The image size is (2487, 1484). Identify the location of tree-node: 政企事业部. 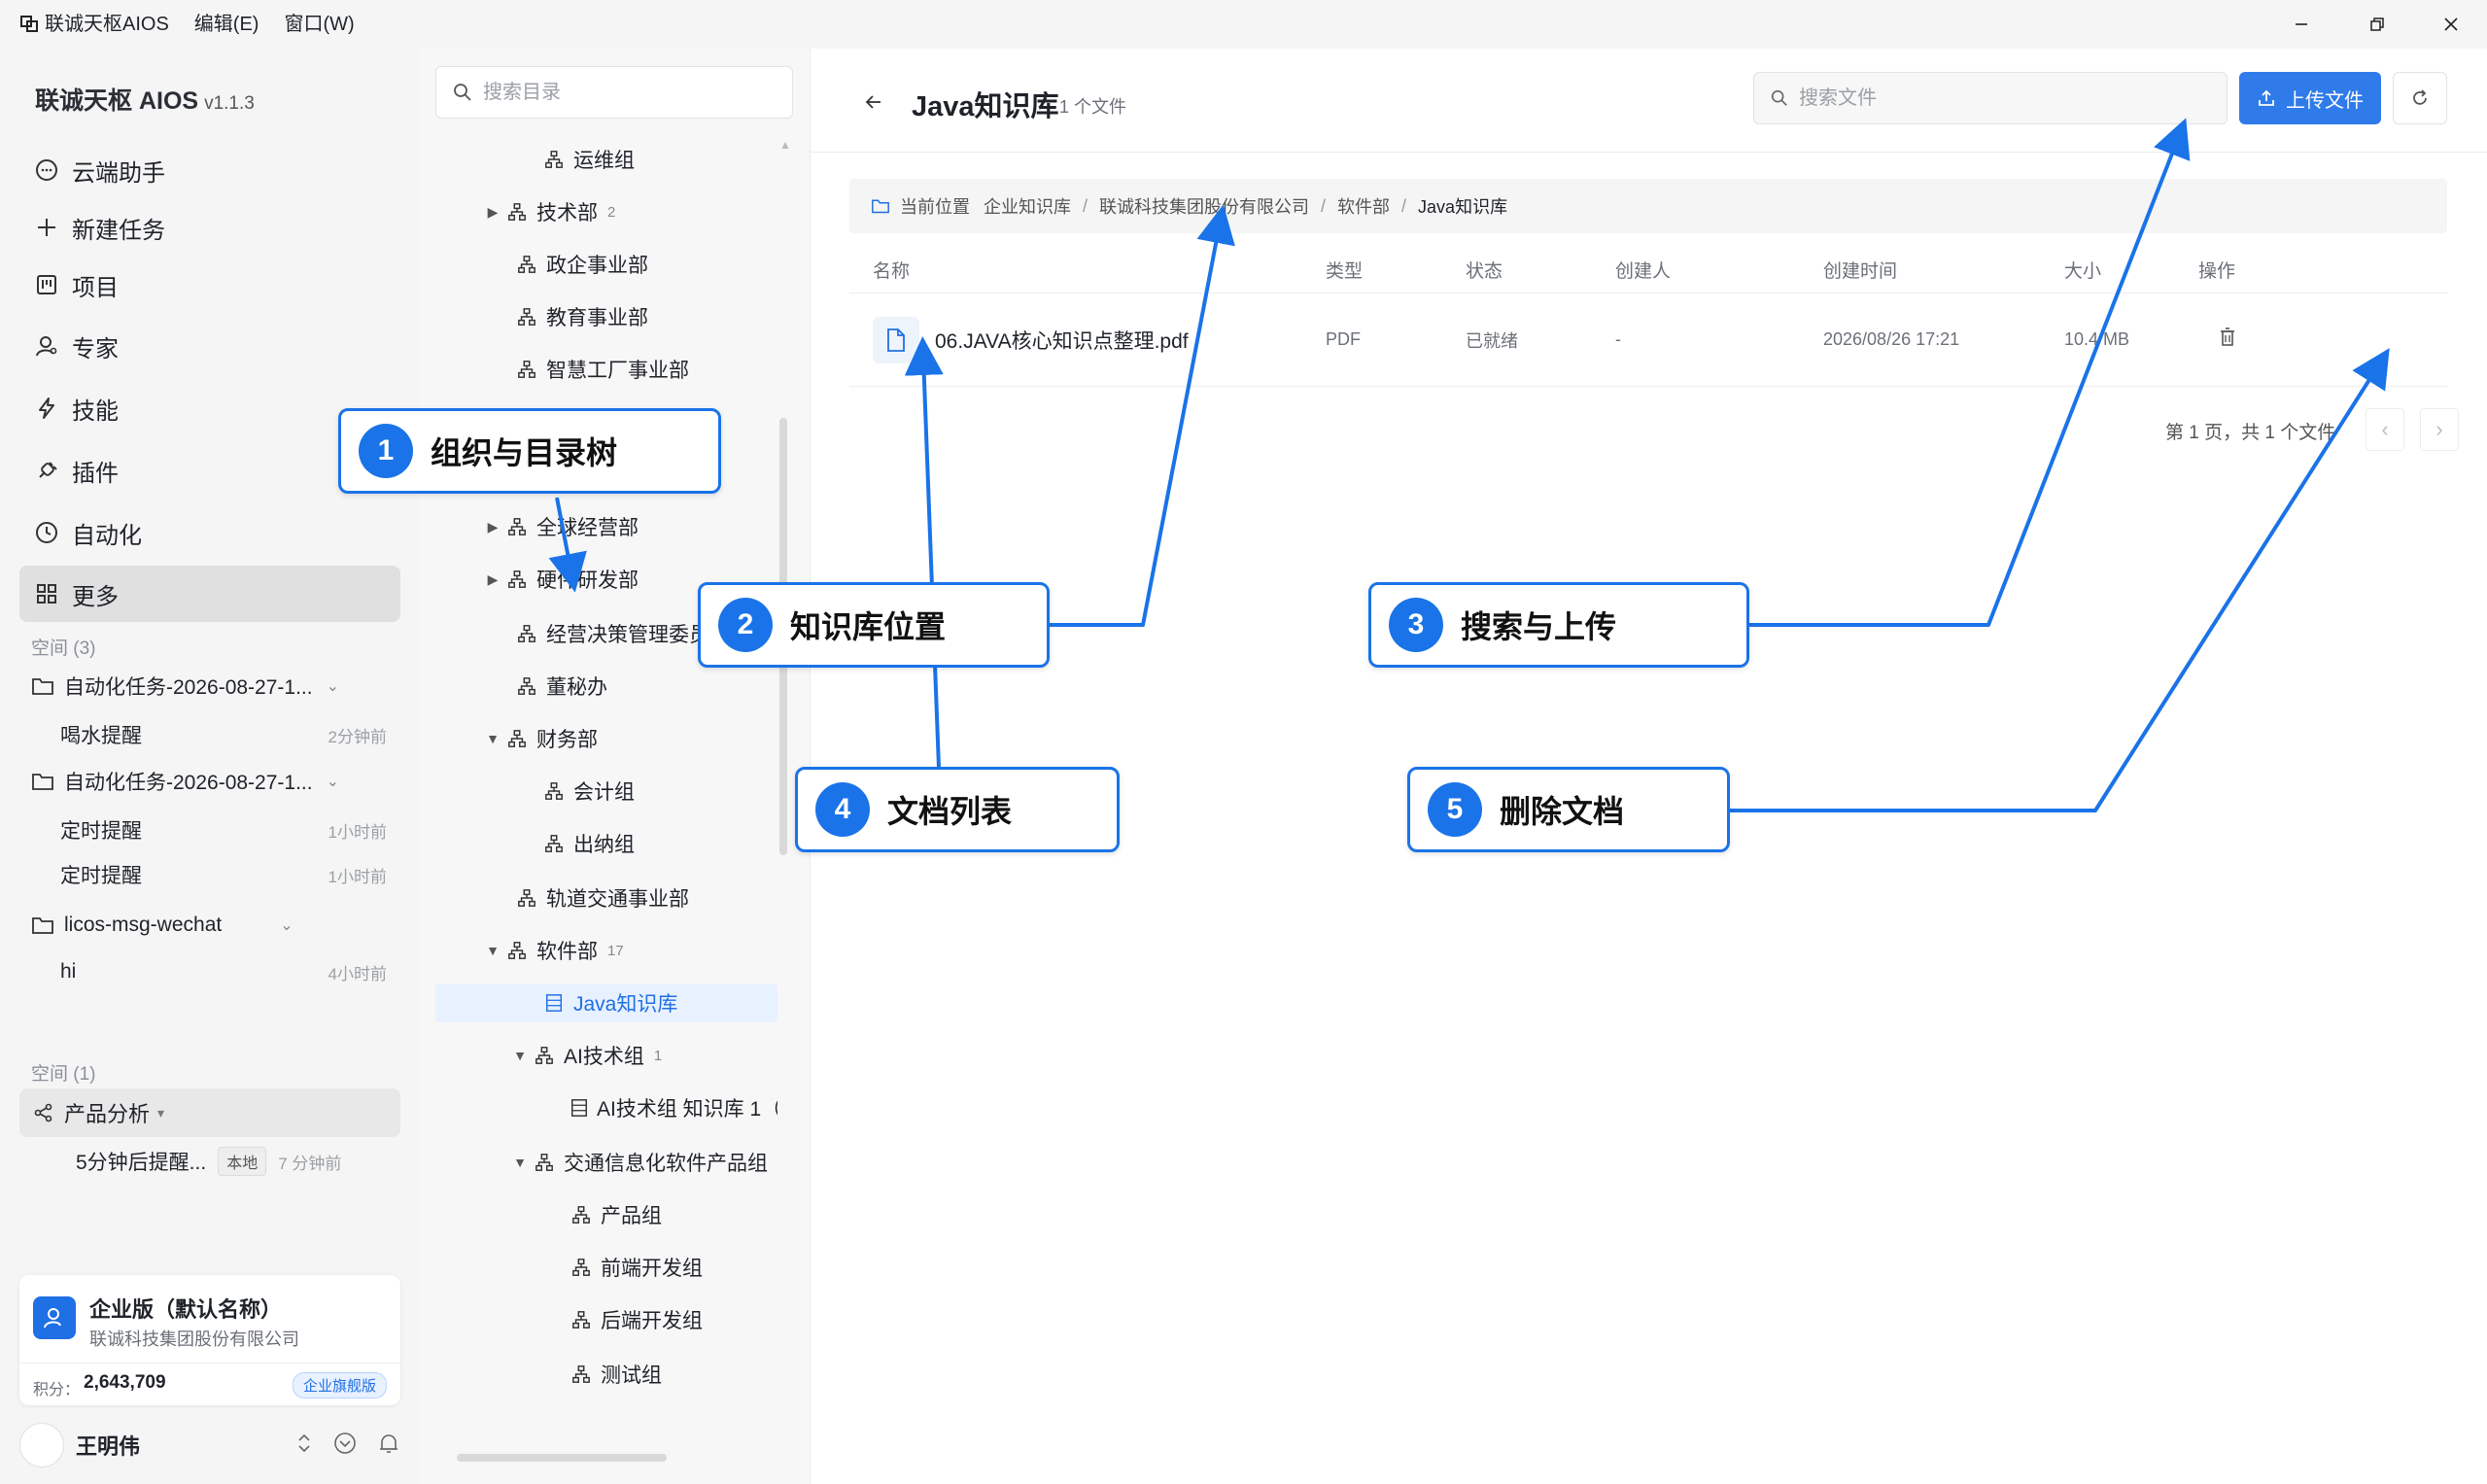
(579, 264).